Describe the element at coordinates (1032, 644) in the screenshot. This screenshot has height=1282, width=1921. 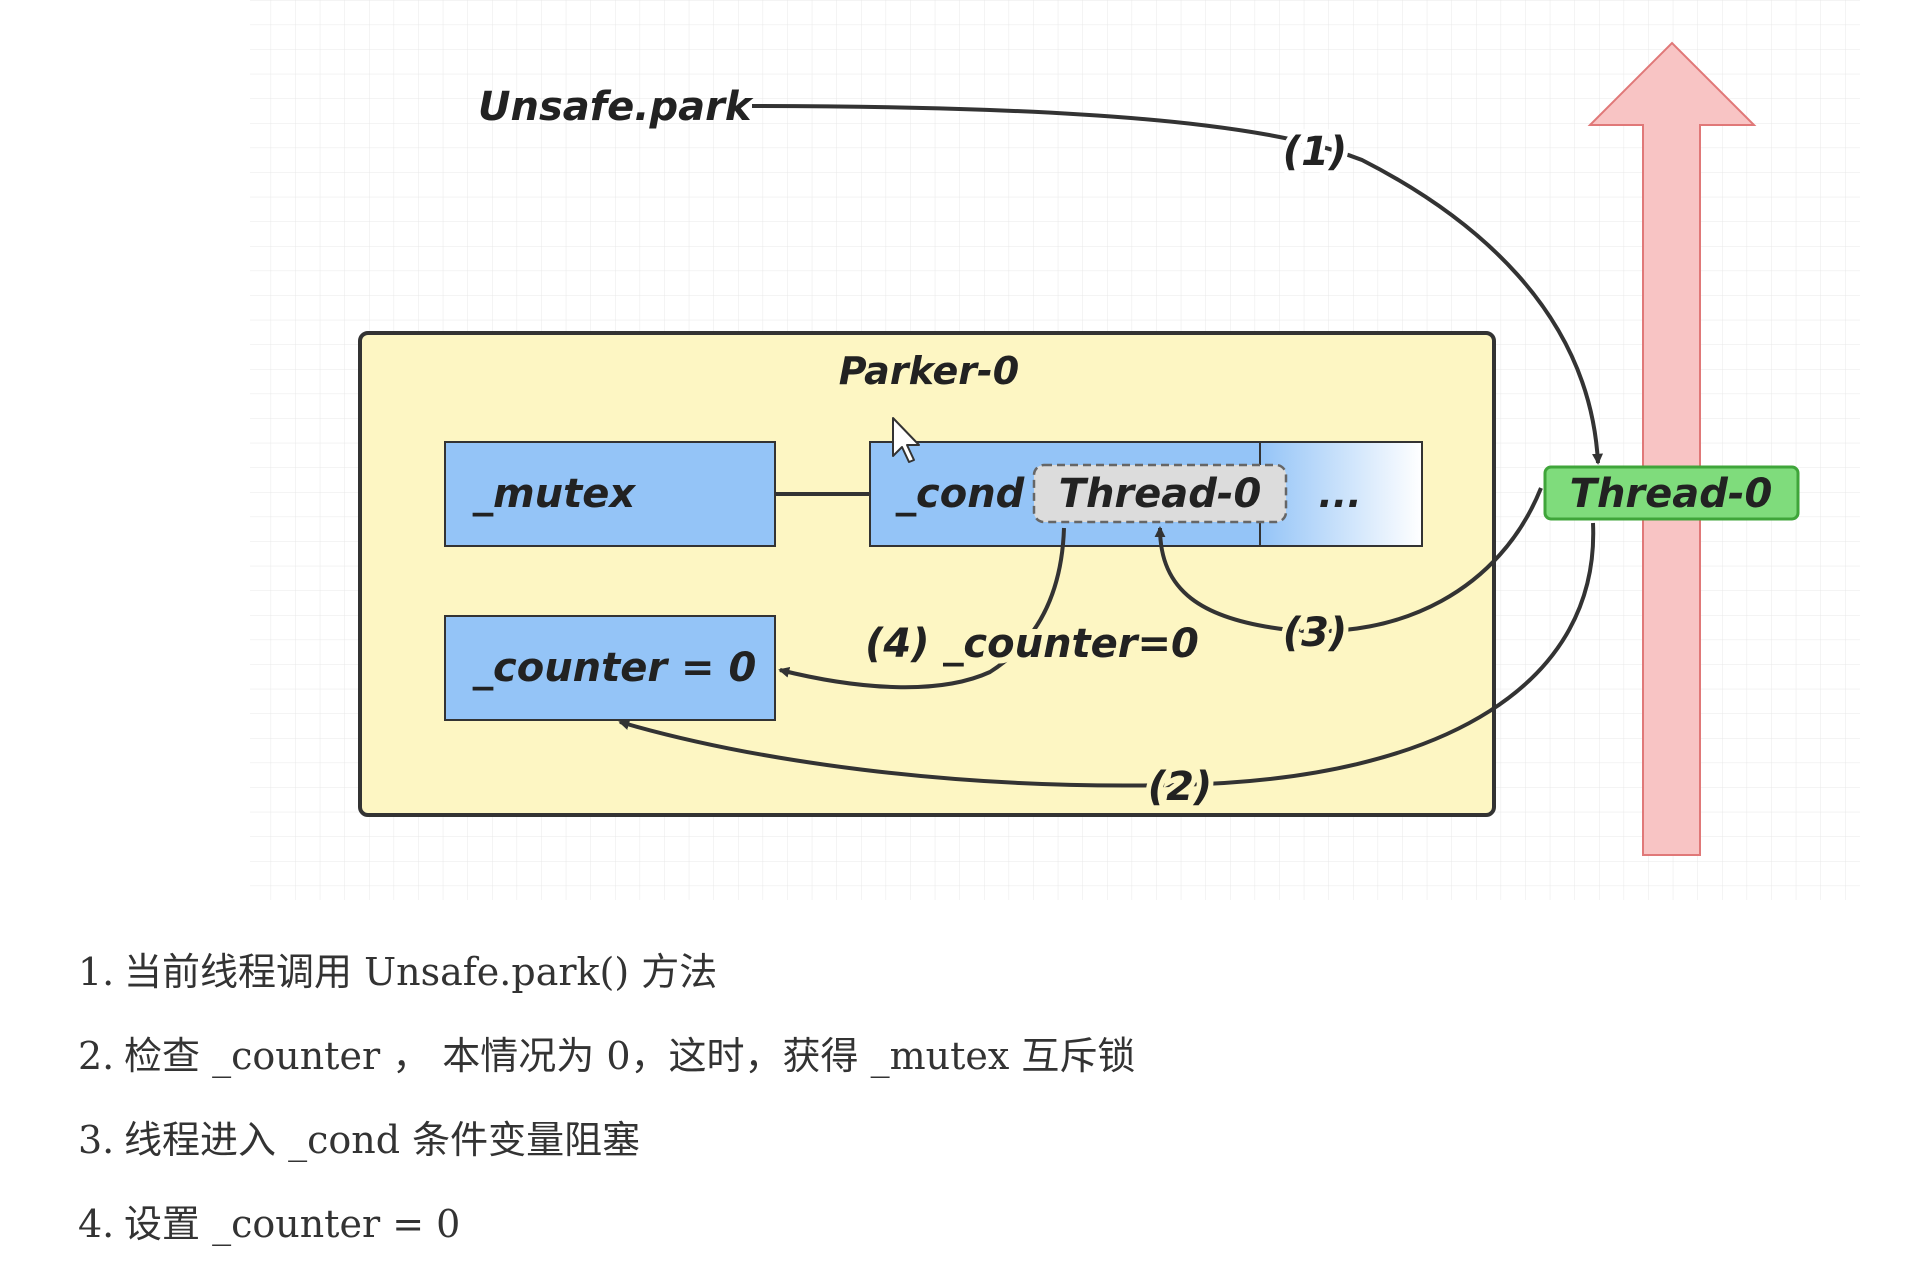
I see `step4-marker: (4) _counter=0` at that location.